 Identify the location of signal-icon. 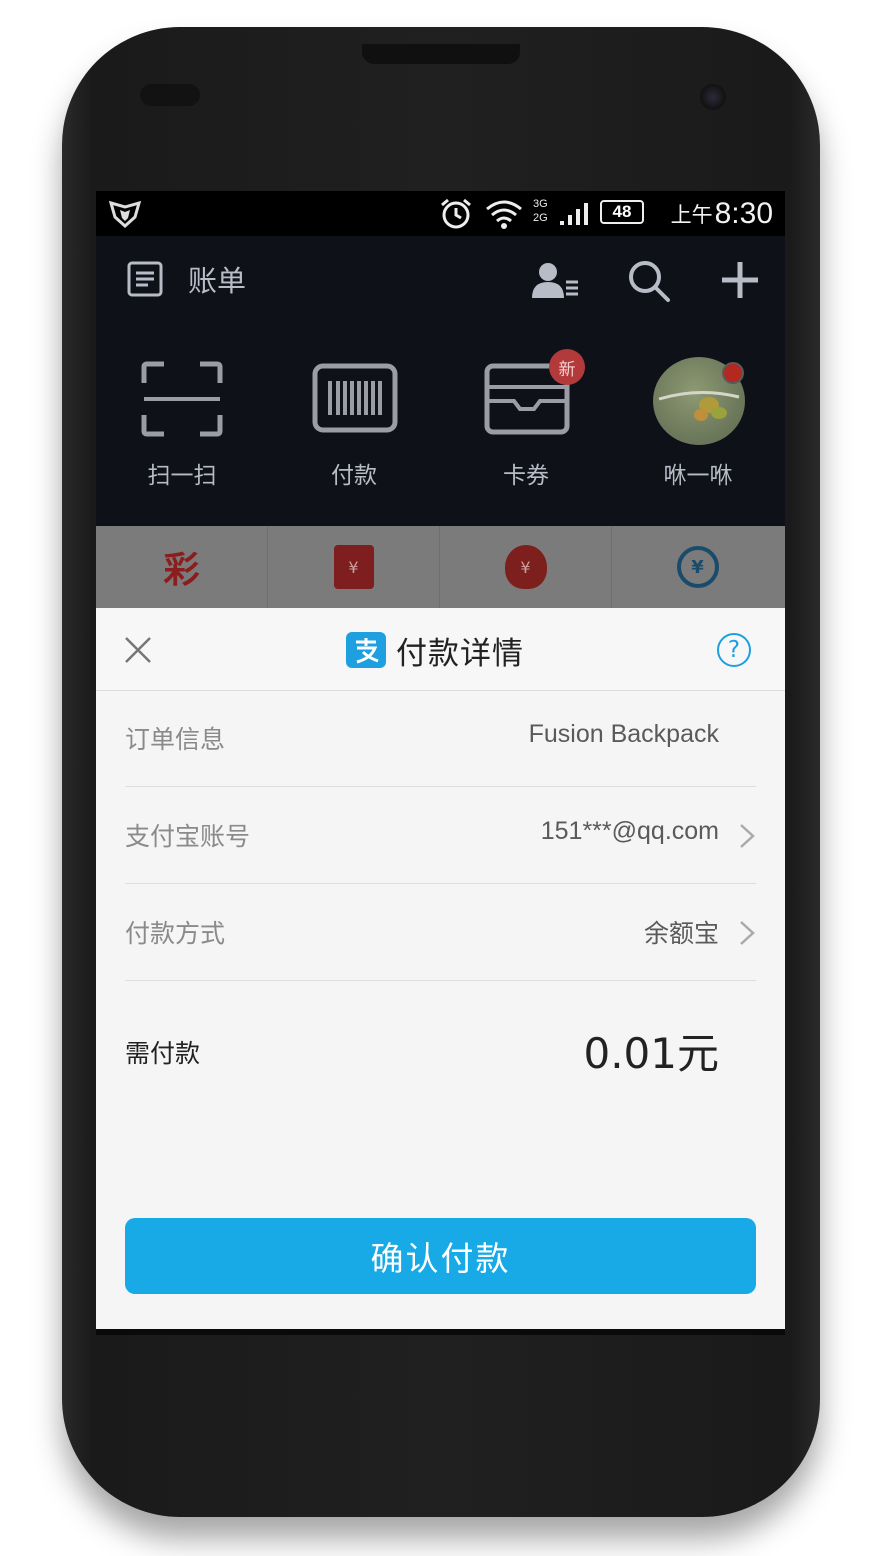
(574, 213).